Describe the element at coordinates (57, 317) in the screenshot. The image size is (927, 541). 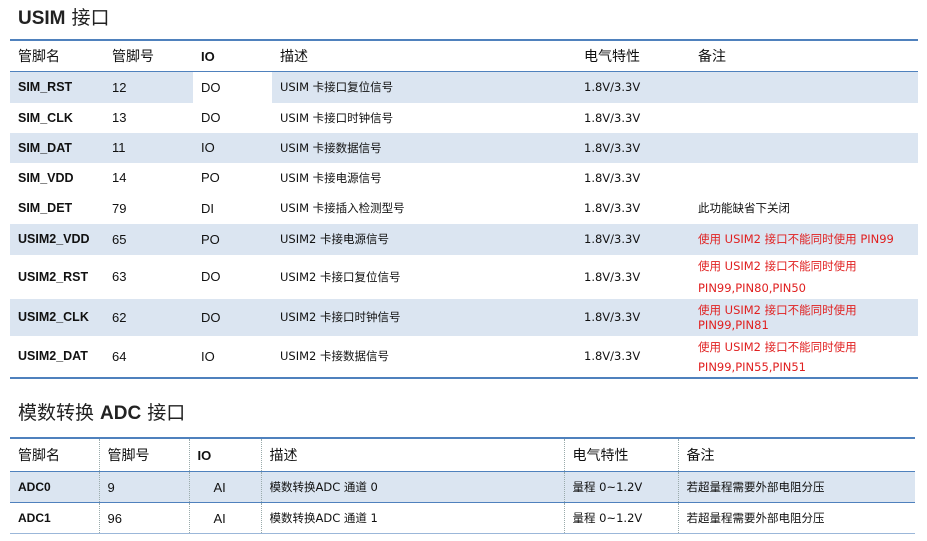
I see `pin-name: USIM2_CLK` at that location.